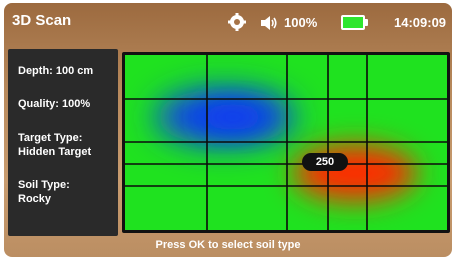  I want to click on status-bar: 3D Scan 100% 14:09:09, so click(228, 21).